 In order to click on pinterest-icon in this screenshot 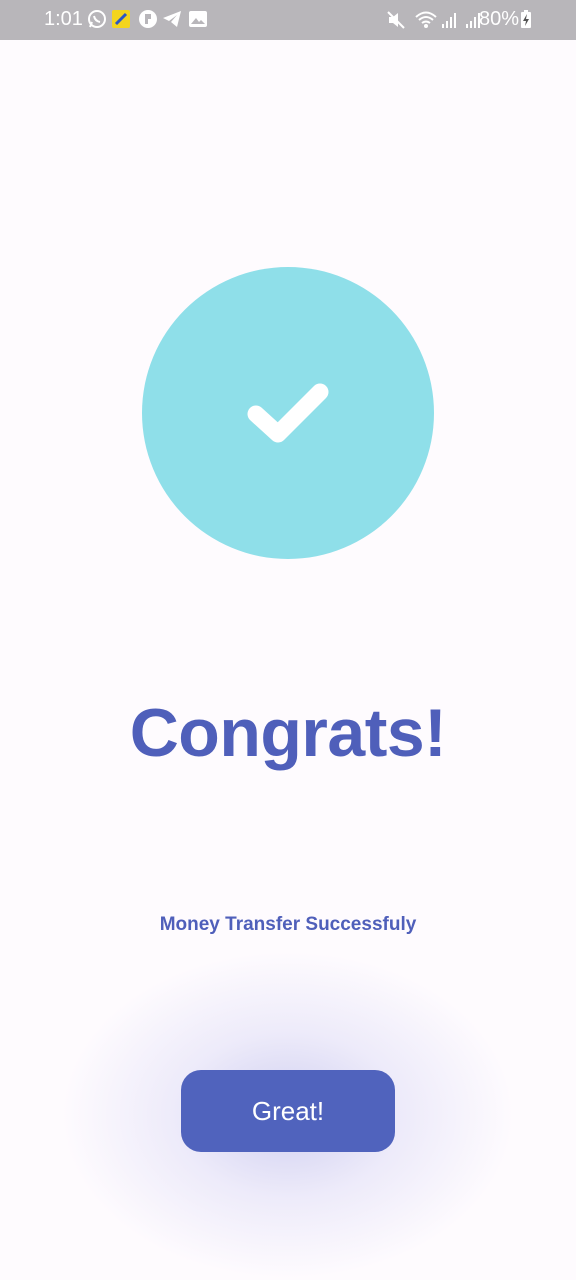, I will do `click(148, 19)`.